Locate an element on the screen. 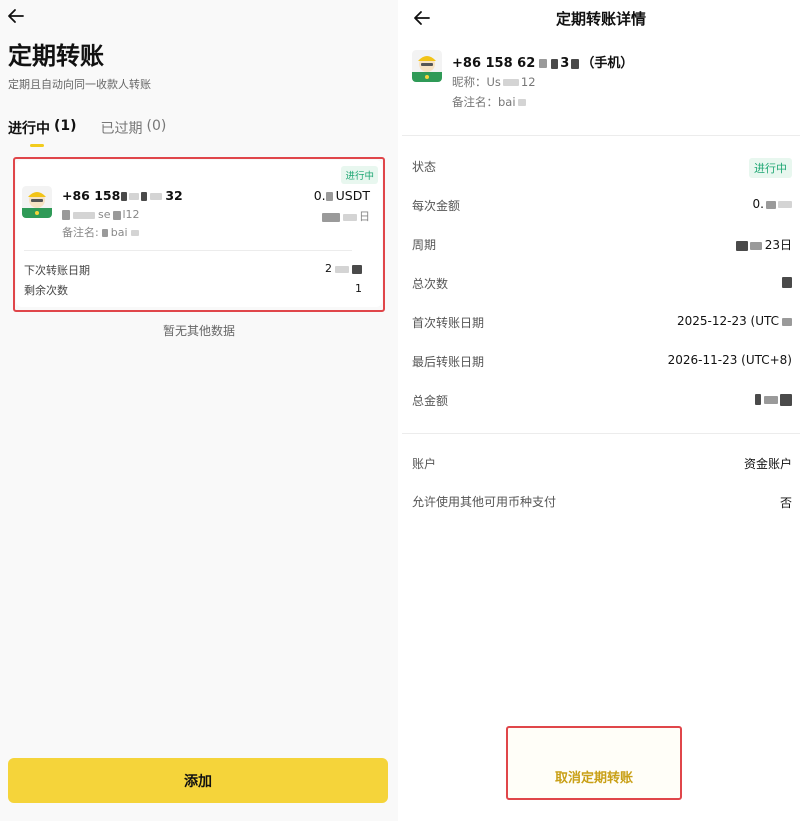  account-value: 资金账户 is located at coordinates (767, 464).